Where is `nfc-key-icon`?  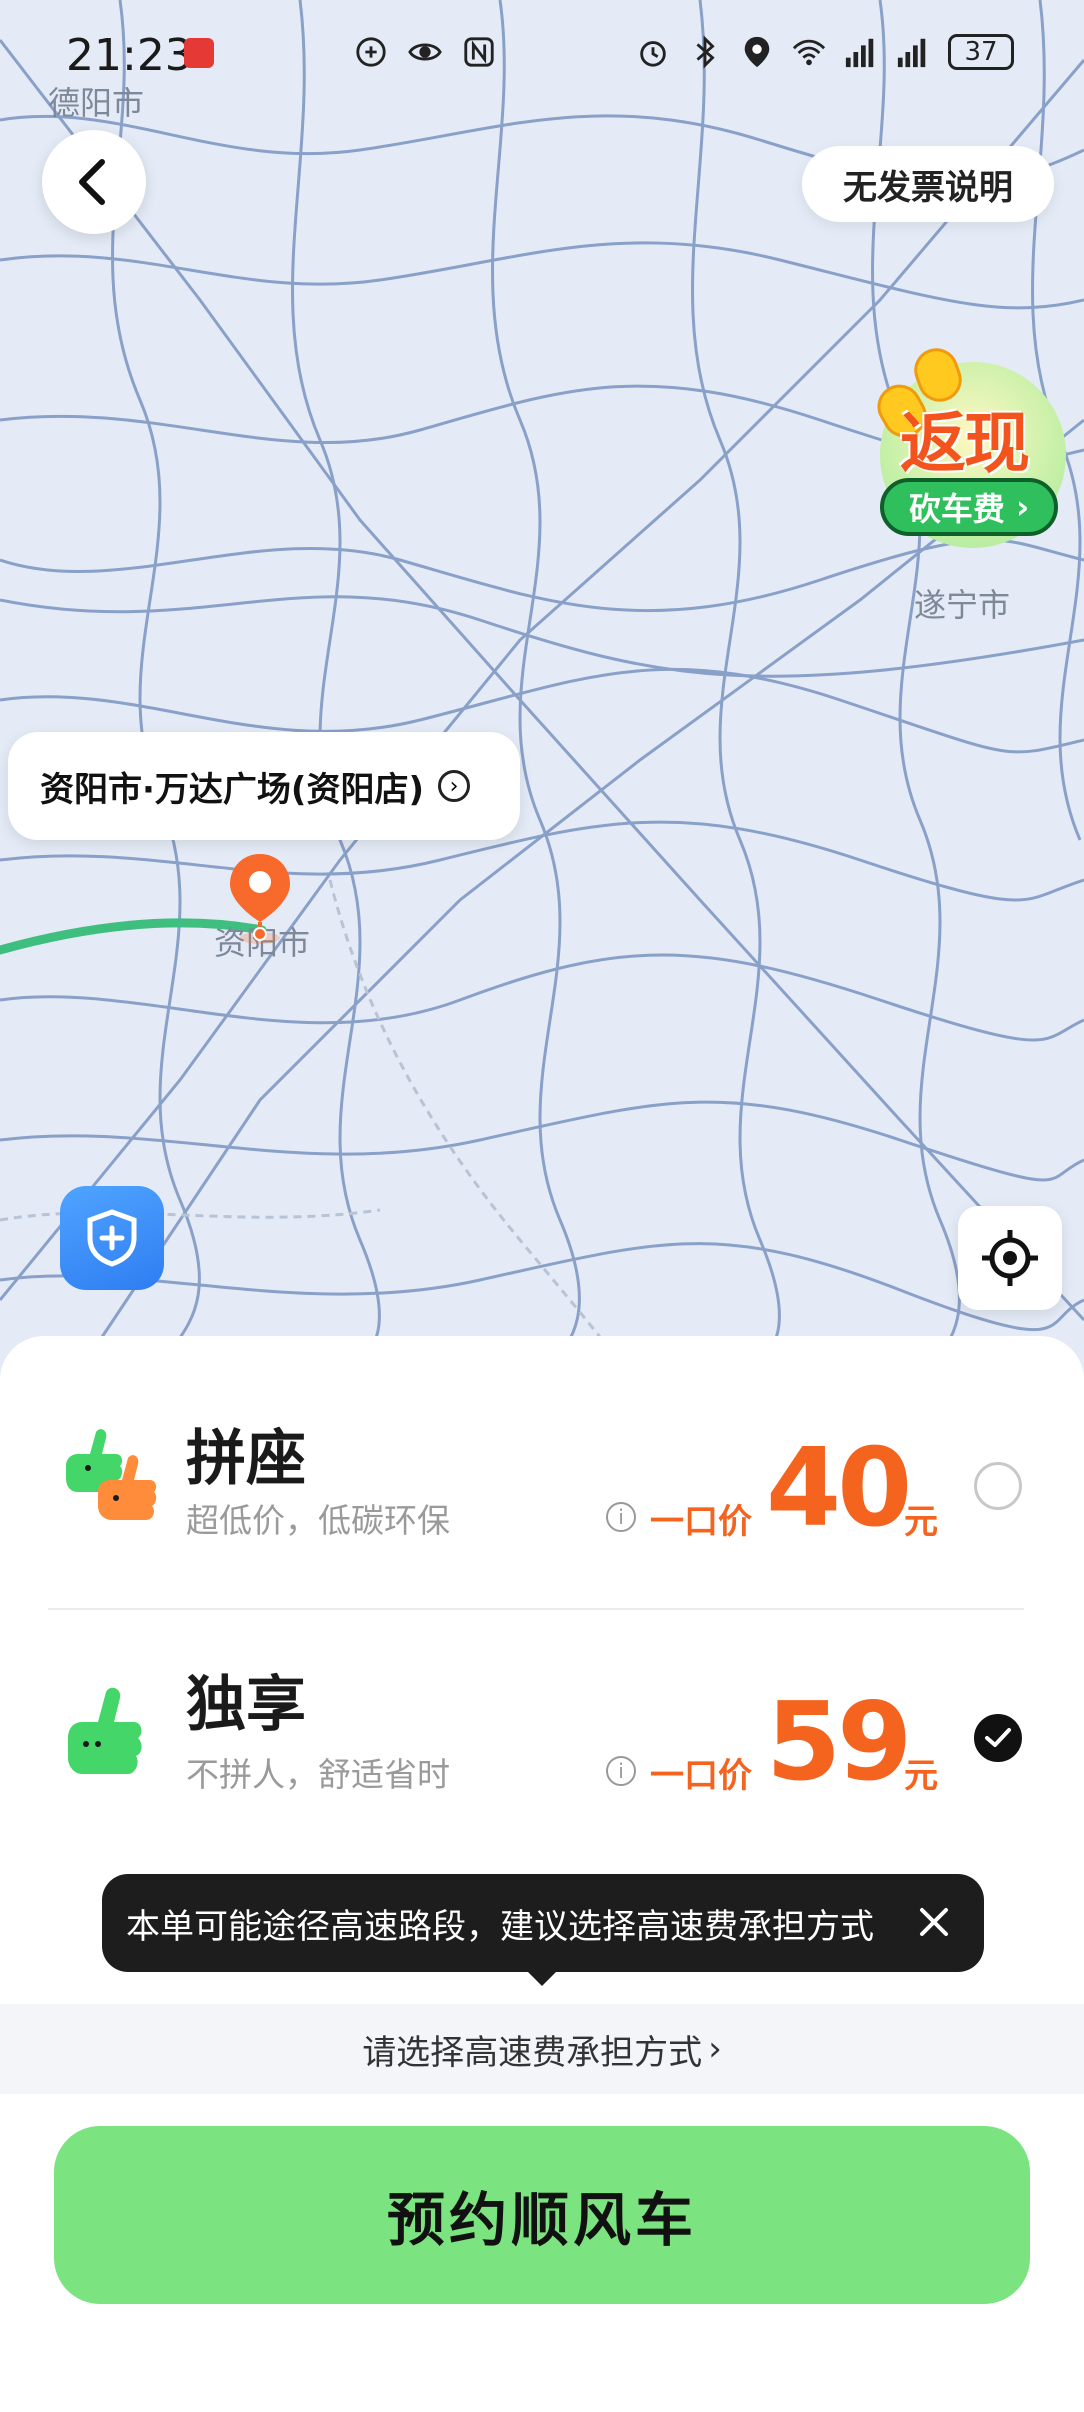 nfc-key-icon is located at coordinates (371, 52).